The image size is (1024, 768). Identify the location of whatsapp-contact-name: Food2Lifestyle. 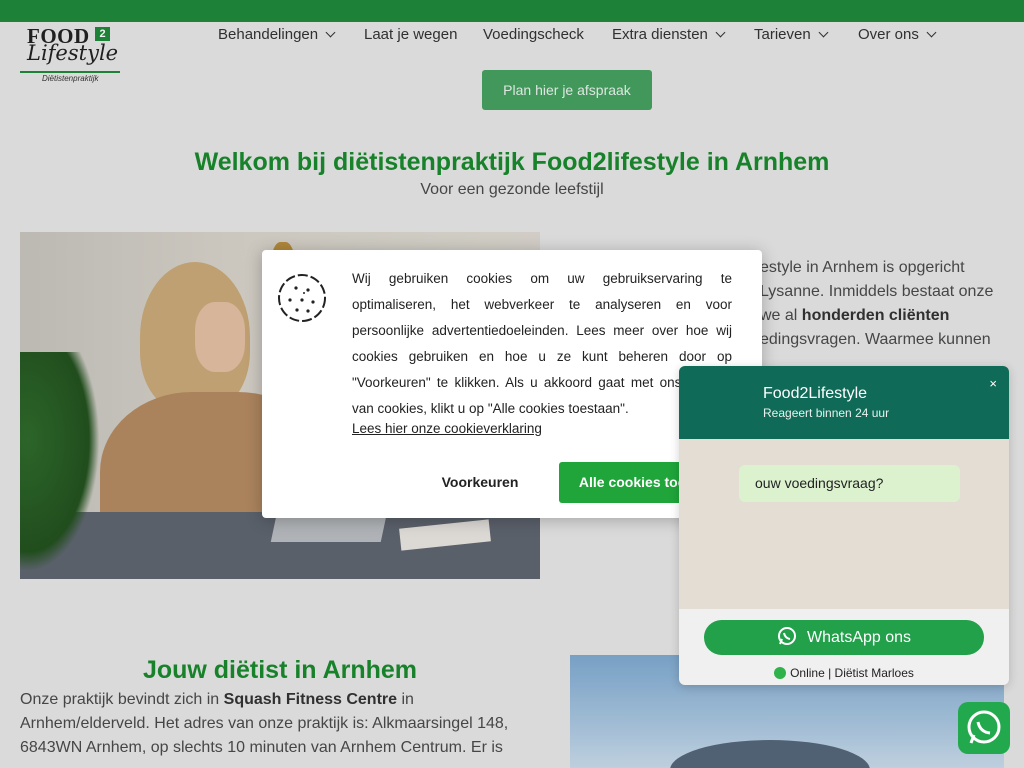
(815, 393).